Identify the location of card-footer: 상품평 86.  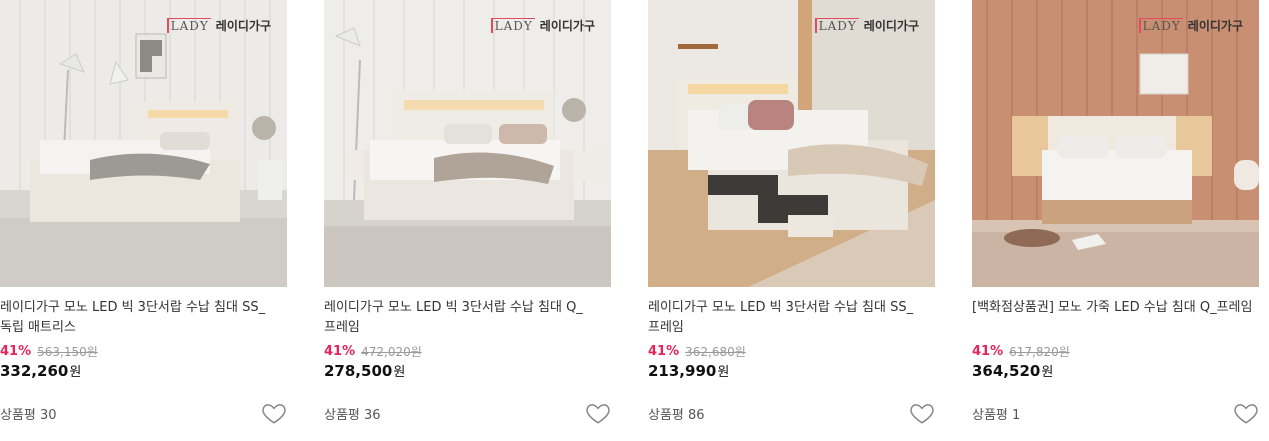
(791, 413).